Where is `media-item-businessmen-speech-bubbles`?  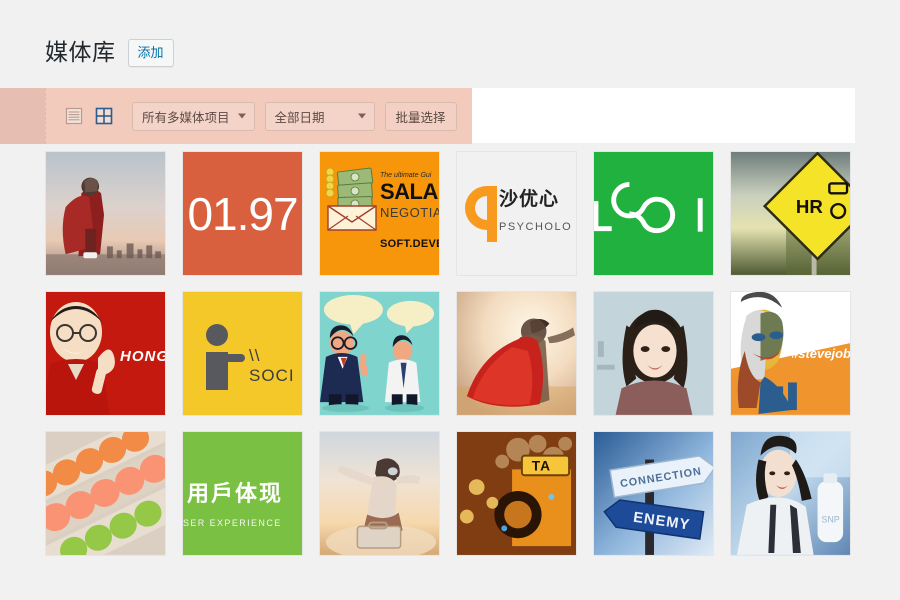 media-item-businessmen-speech-bubbles is located at coordinates (379, 353).